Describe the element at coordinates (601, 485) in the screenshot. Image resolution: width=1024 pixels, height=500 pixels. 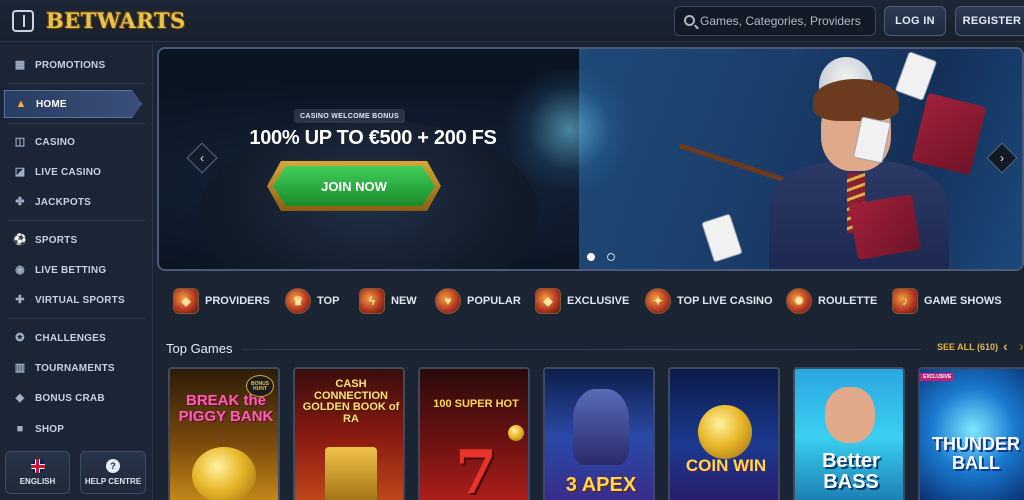
I see `game-title: 3 APEX` at that location.